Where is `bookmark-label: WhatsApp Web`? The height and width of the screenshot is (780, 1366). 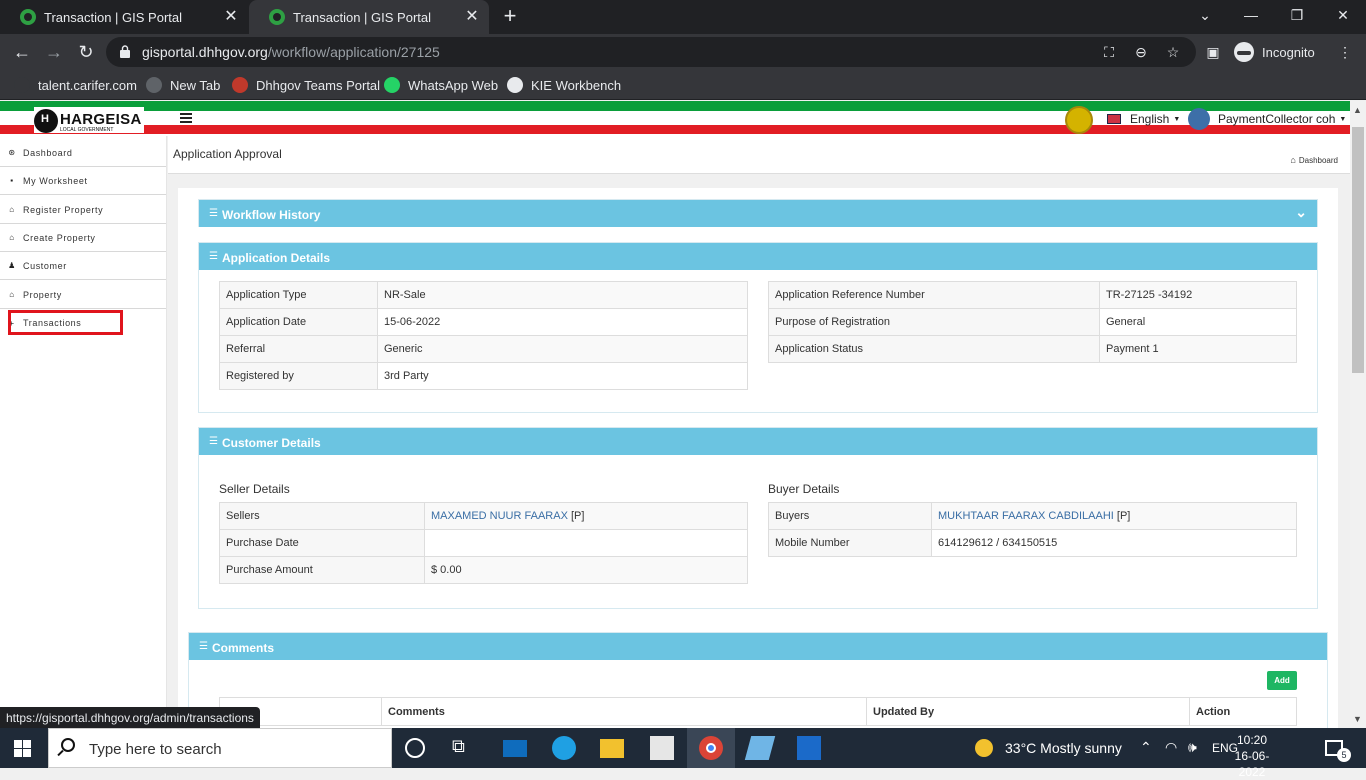 bookmark-label: WhatsApp Web is located at coordinates (453, 85).